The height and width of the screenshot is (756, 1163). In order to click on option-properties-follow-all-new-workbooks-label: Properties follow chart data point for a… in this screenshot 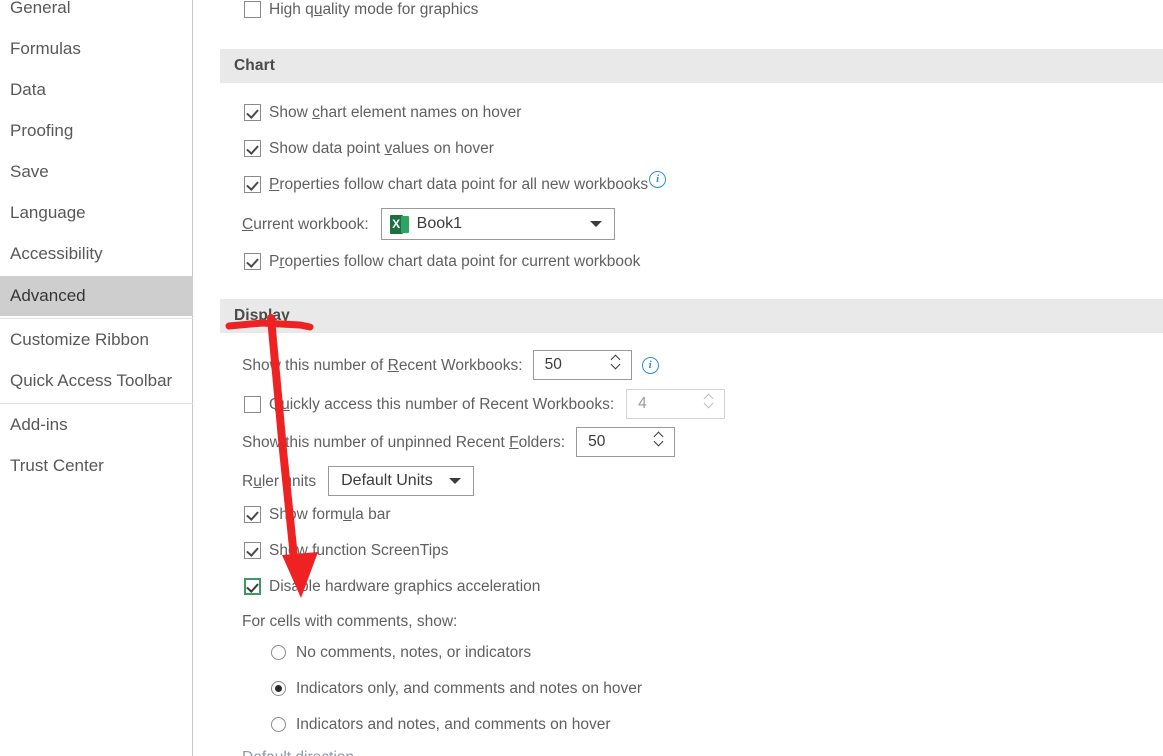, I will do `click(459, 184)`.